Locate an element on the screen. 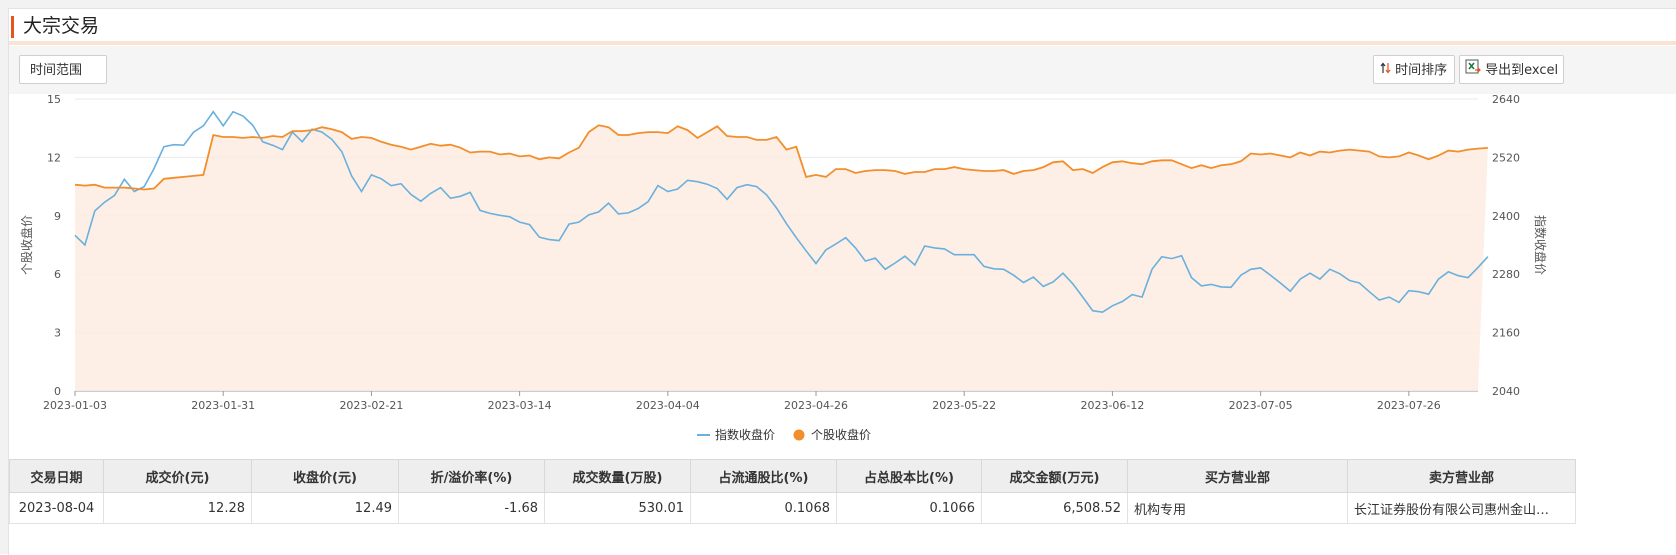 The image size is (1676, 555). x-tick-label: 2023-07-26 is located at coordinates (1409, 405).